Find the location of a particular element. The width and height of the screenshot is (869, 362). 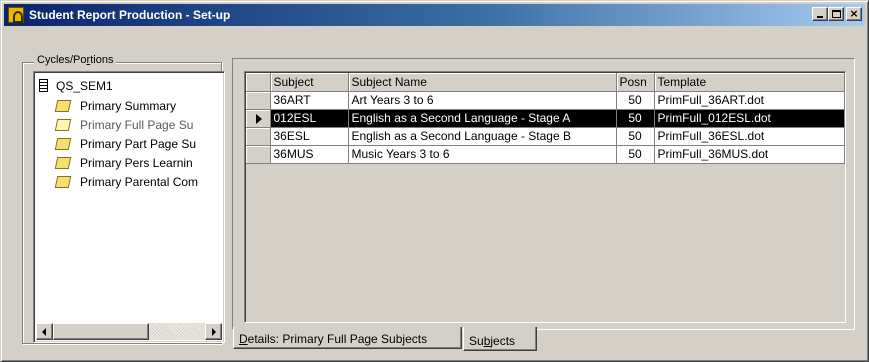

tab-details: Details: Primary Full Page Subjects is located at coordinates (347, 338).